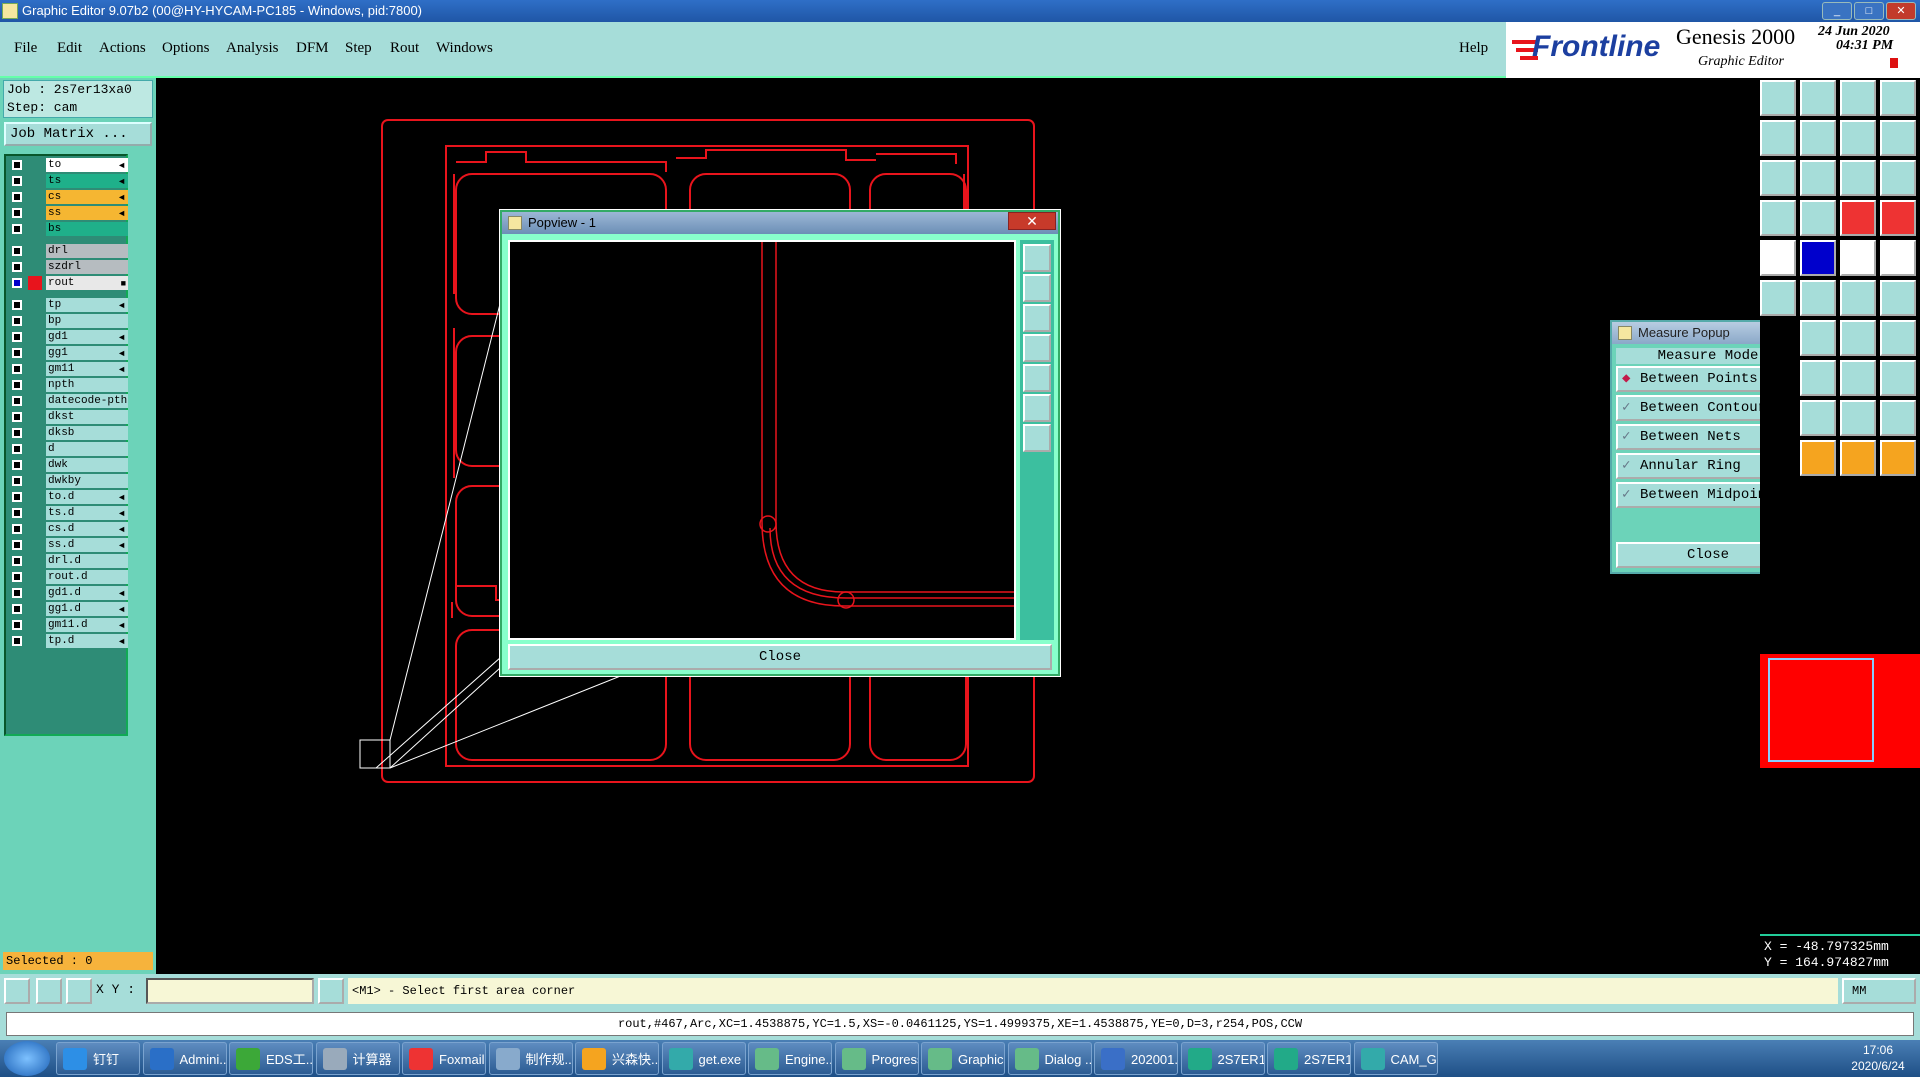 Image resolution: width=1920 pixels, height=1077 pixels. Describe the element at coordinates (1879, 991) in the screenshot. I see `units-button: MM` at that location.